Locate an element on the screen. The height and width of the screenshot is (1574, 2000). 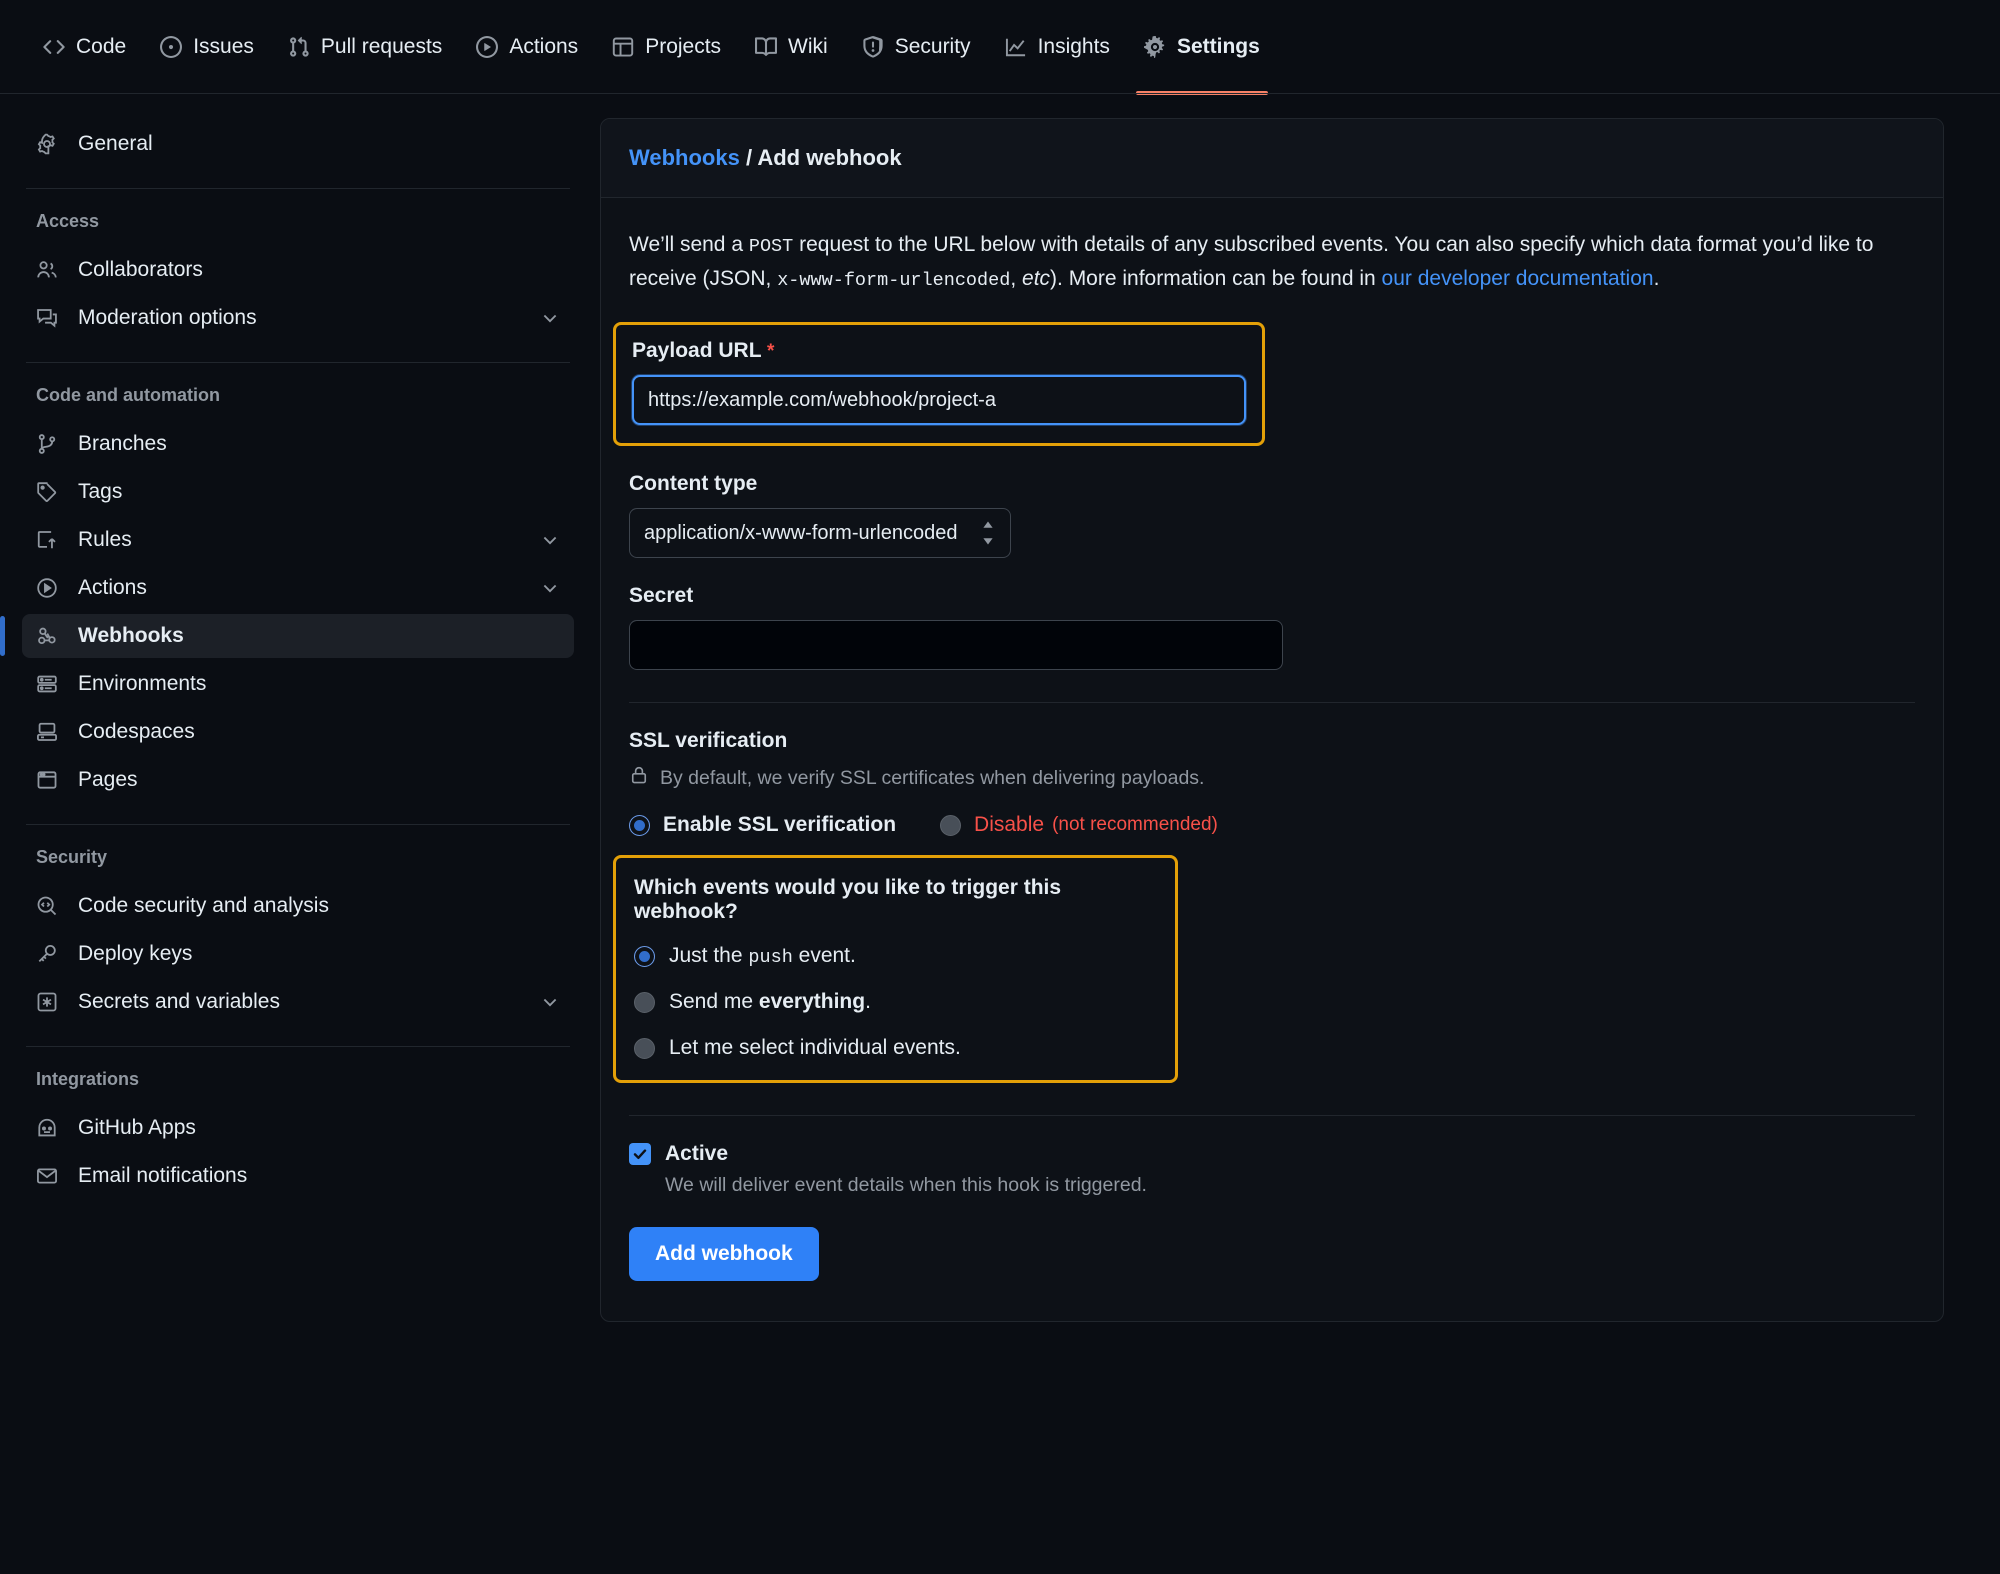
chevron-updown-icon is located at coordinates (988, 533).